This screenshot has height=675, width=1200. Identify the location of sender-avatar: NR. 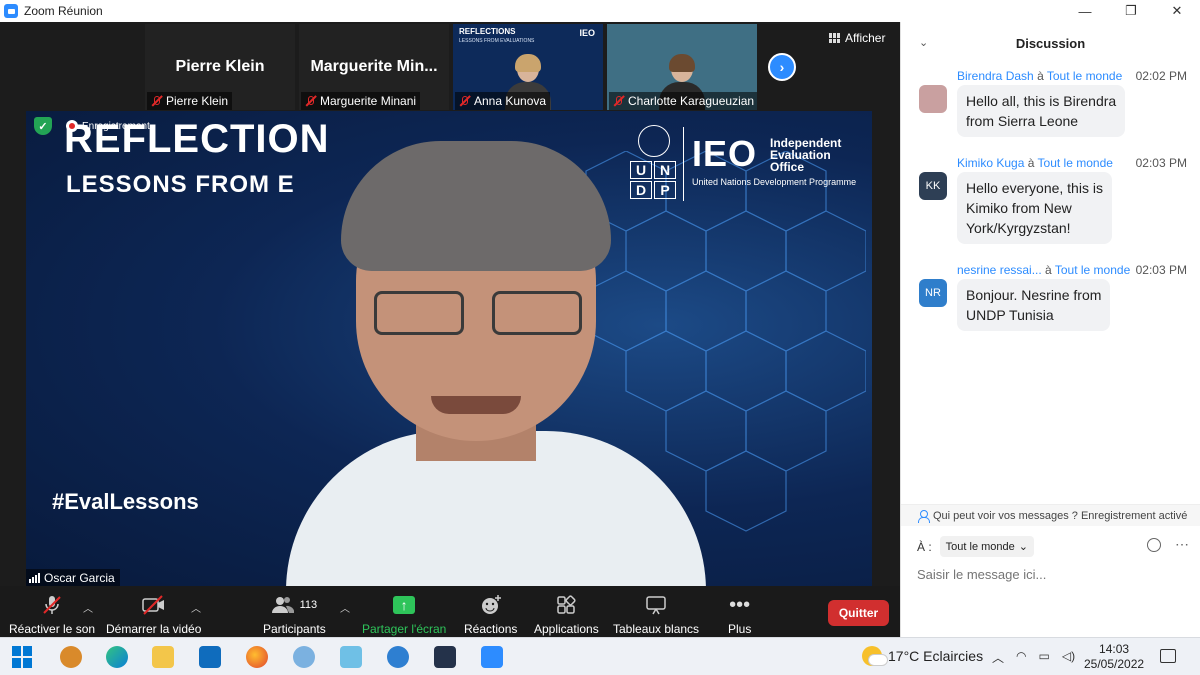
(933, 293).